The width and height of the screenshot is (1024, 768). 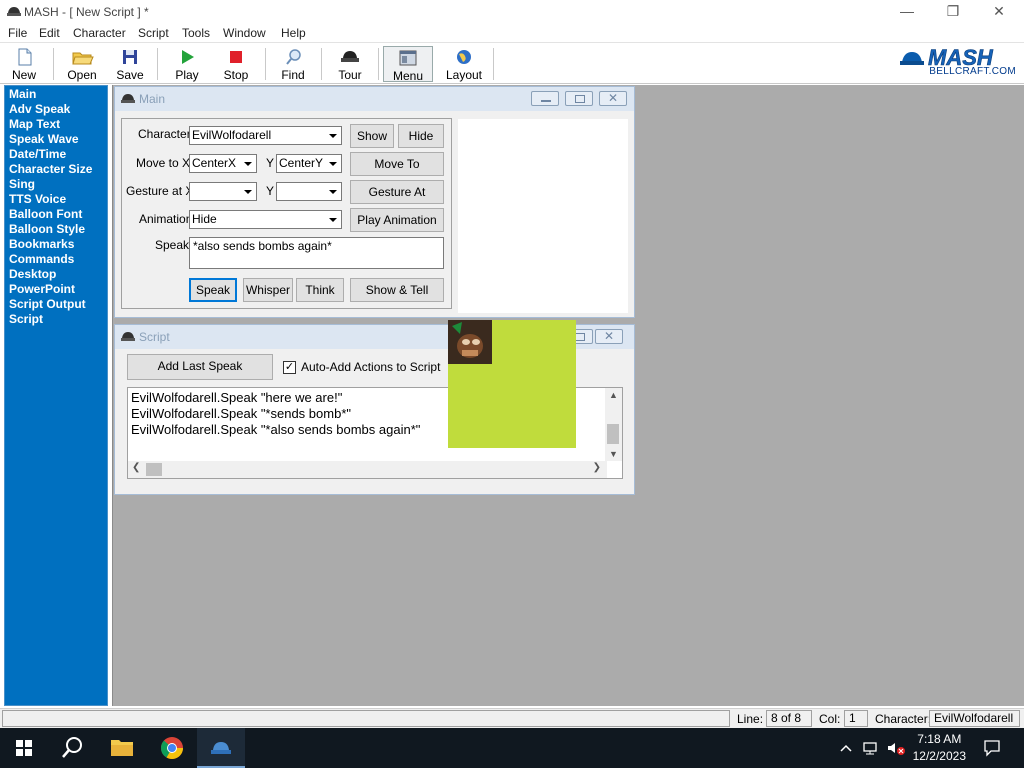 I want to click on gesture-y-label: Y, so click(x=270, y=191).